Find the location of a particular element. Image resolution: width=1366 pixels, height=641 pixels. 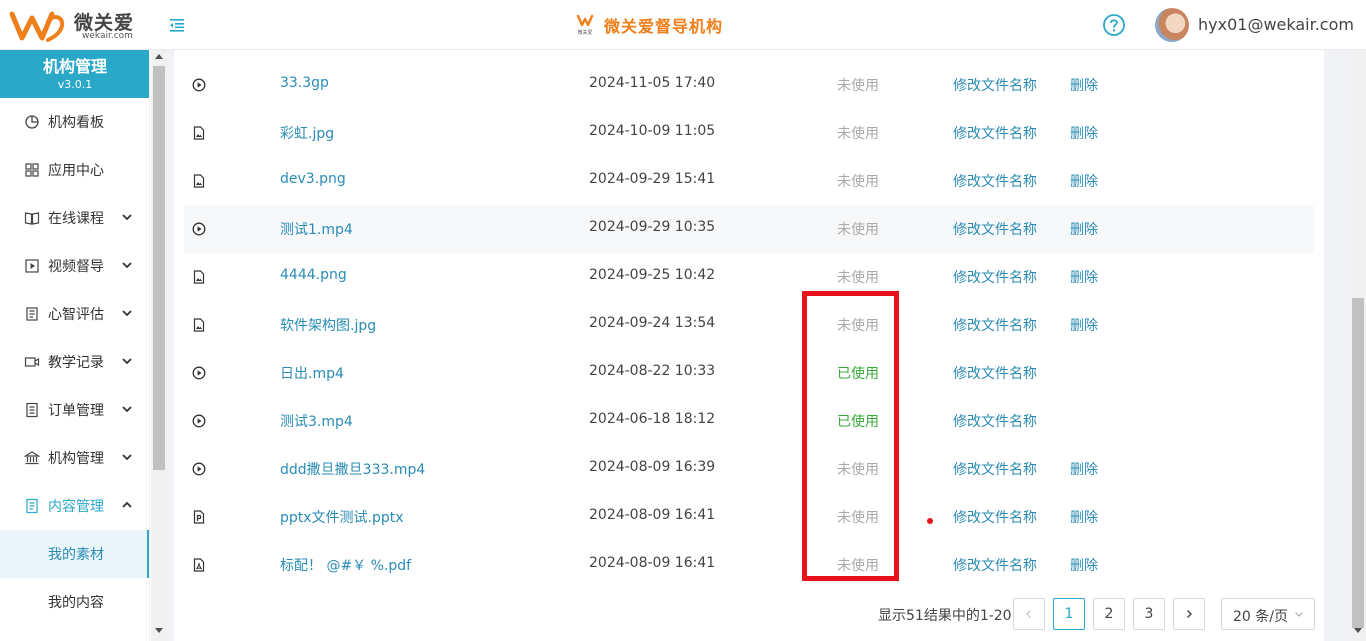

sidebar-item-label: 应用中心 is located at coordinates (76, 171).